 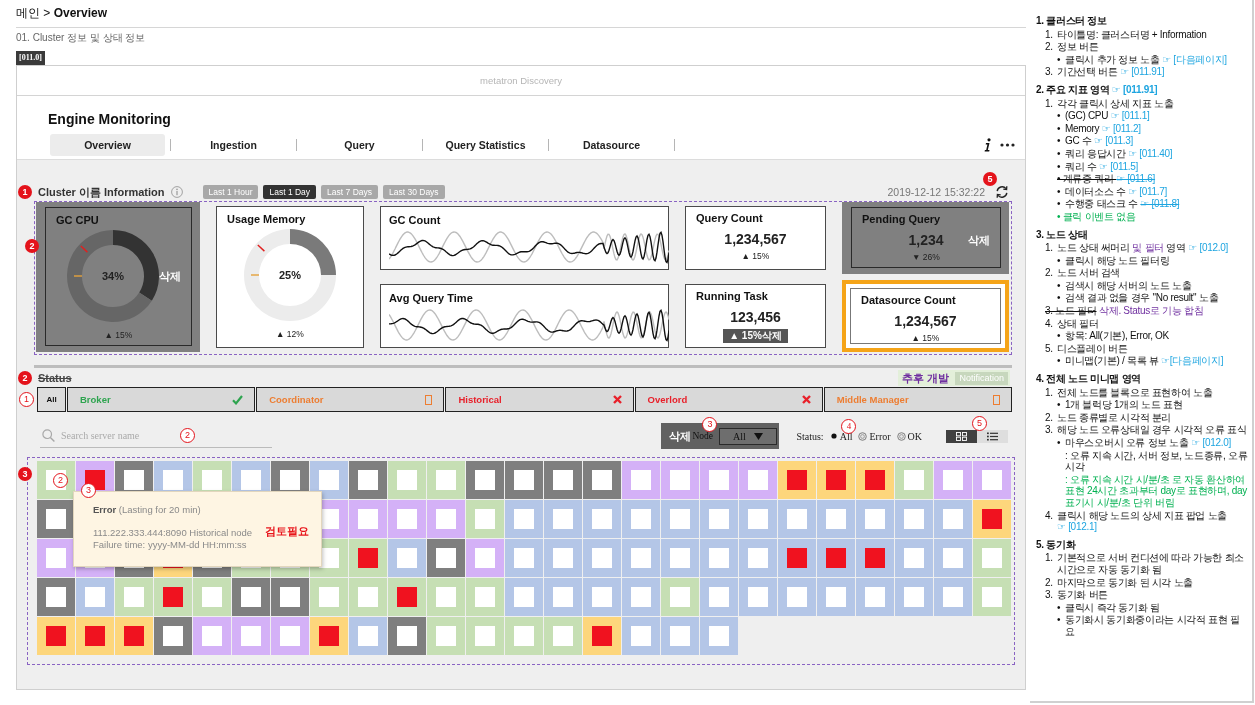 I want to click on metric-card: Query Count 1,234,567 ▲ 15%, so click(x=755, y=238).